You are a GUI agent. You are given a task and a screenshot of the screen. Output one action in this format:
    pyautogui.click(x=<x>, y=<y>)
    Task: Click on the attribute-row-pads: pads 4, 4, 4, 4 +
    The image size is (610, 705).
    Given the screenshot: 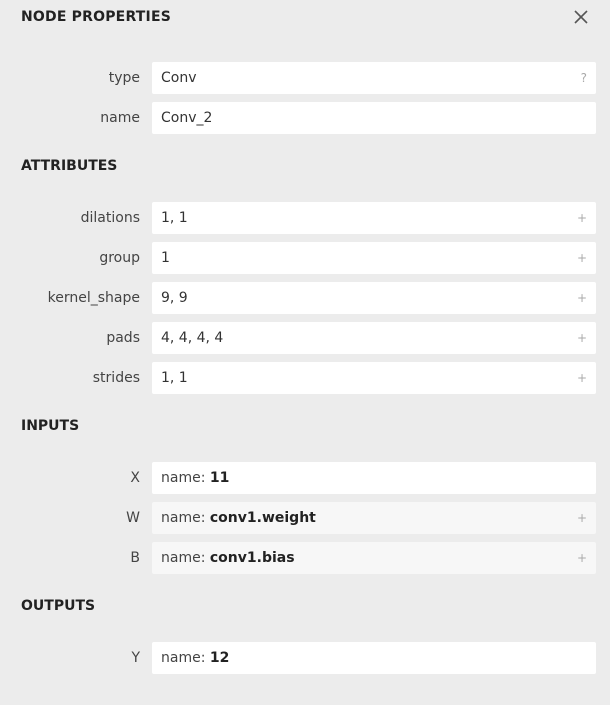 What is the action you would take?
    pyautogui.click(x=305, y=338)
    